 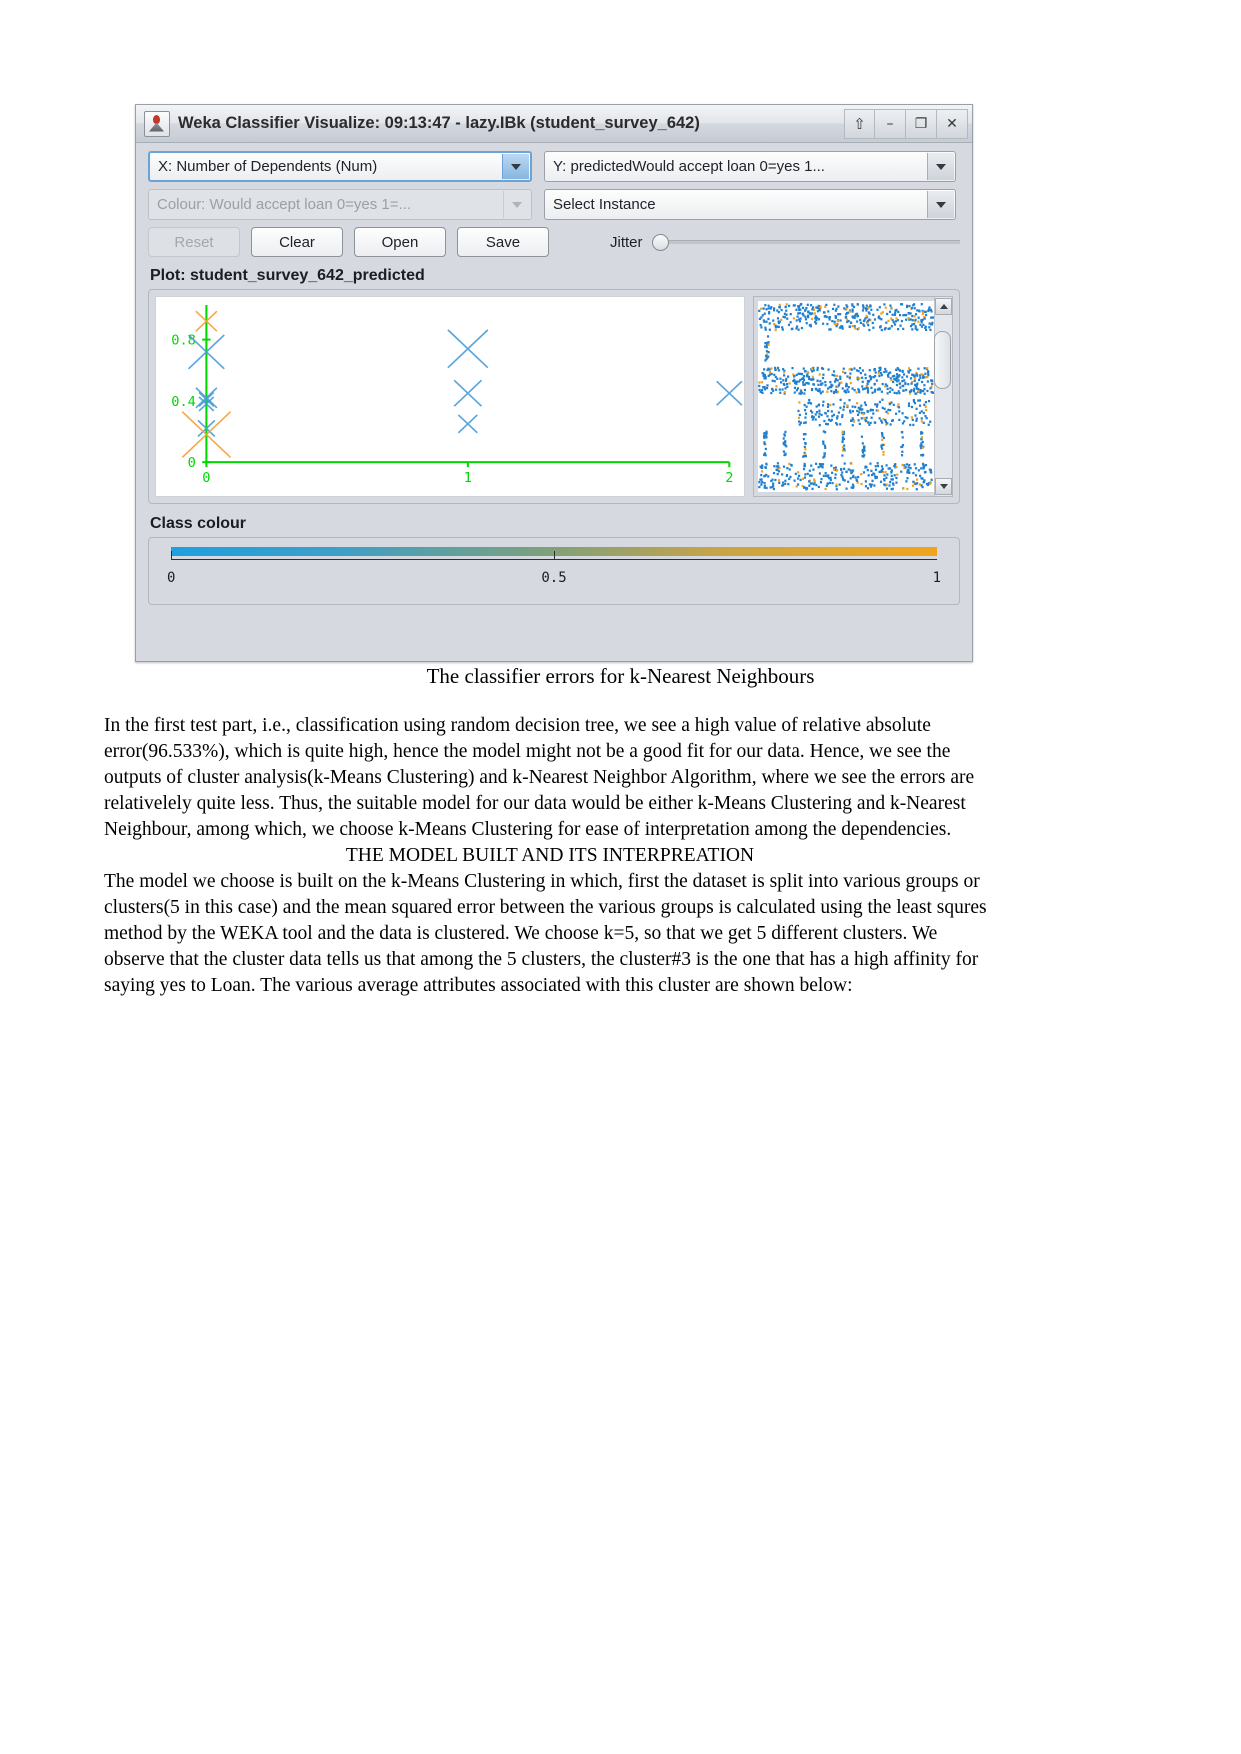 I want to click on attribute-strip-svg, so click(x=846, y=396).